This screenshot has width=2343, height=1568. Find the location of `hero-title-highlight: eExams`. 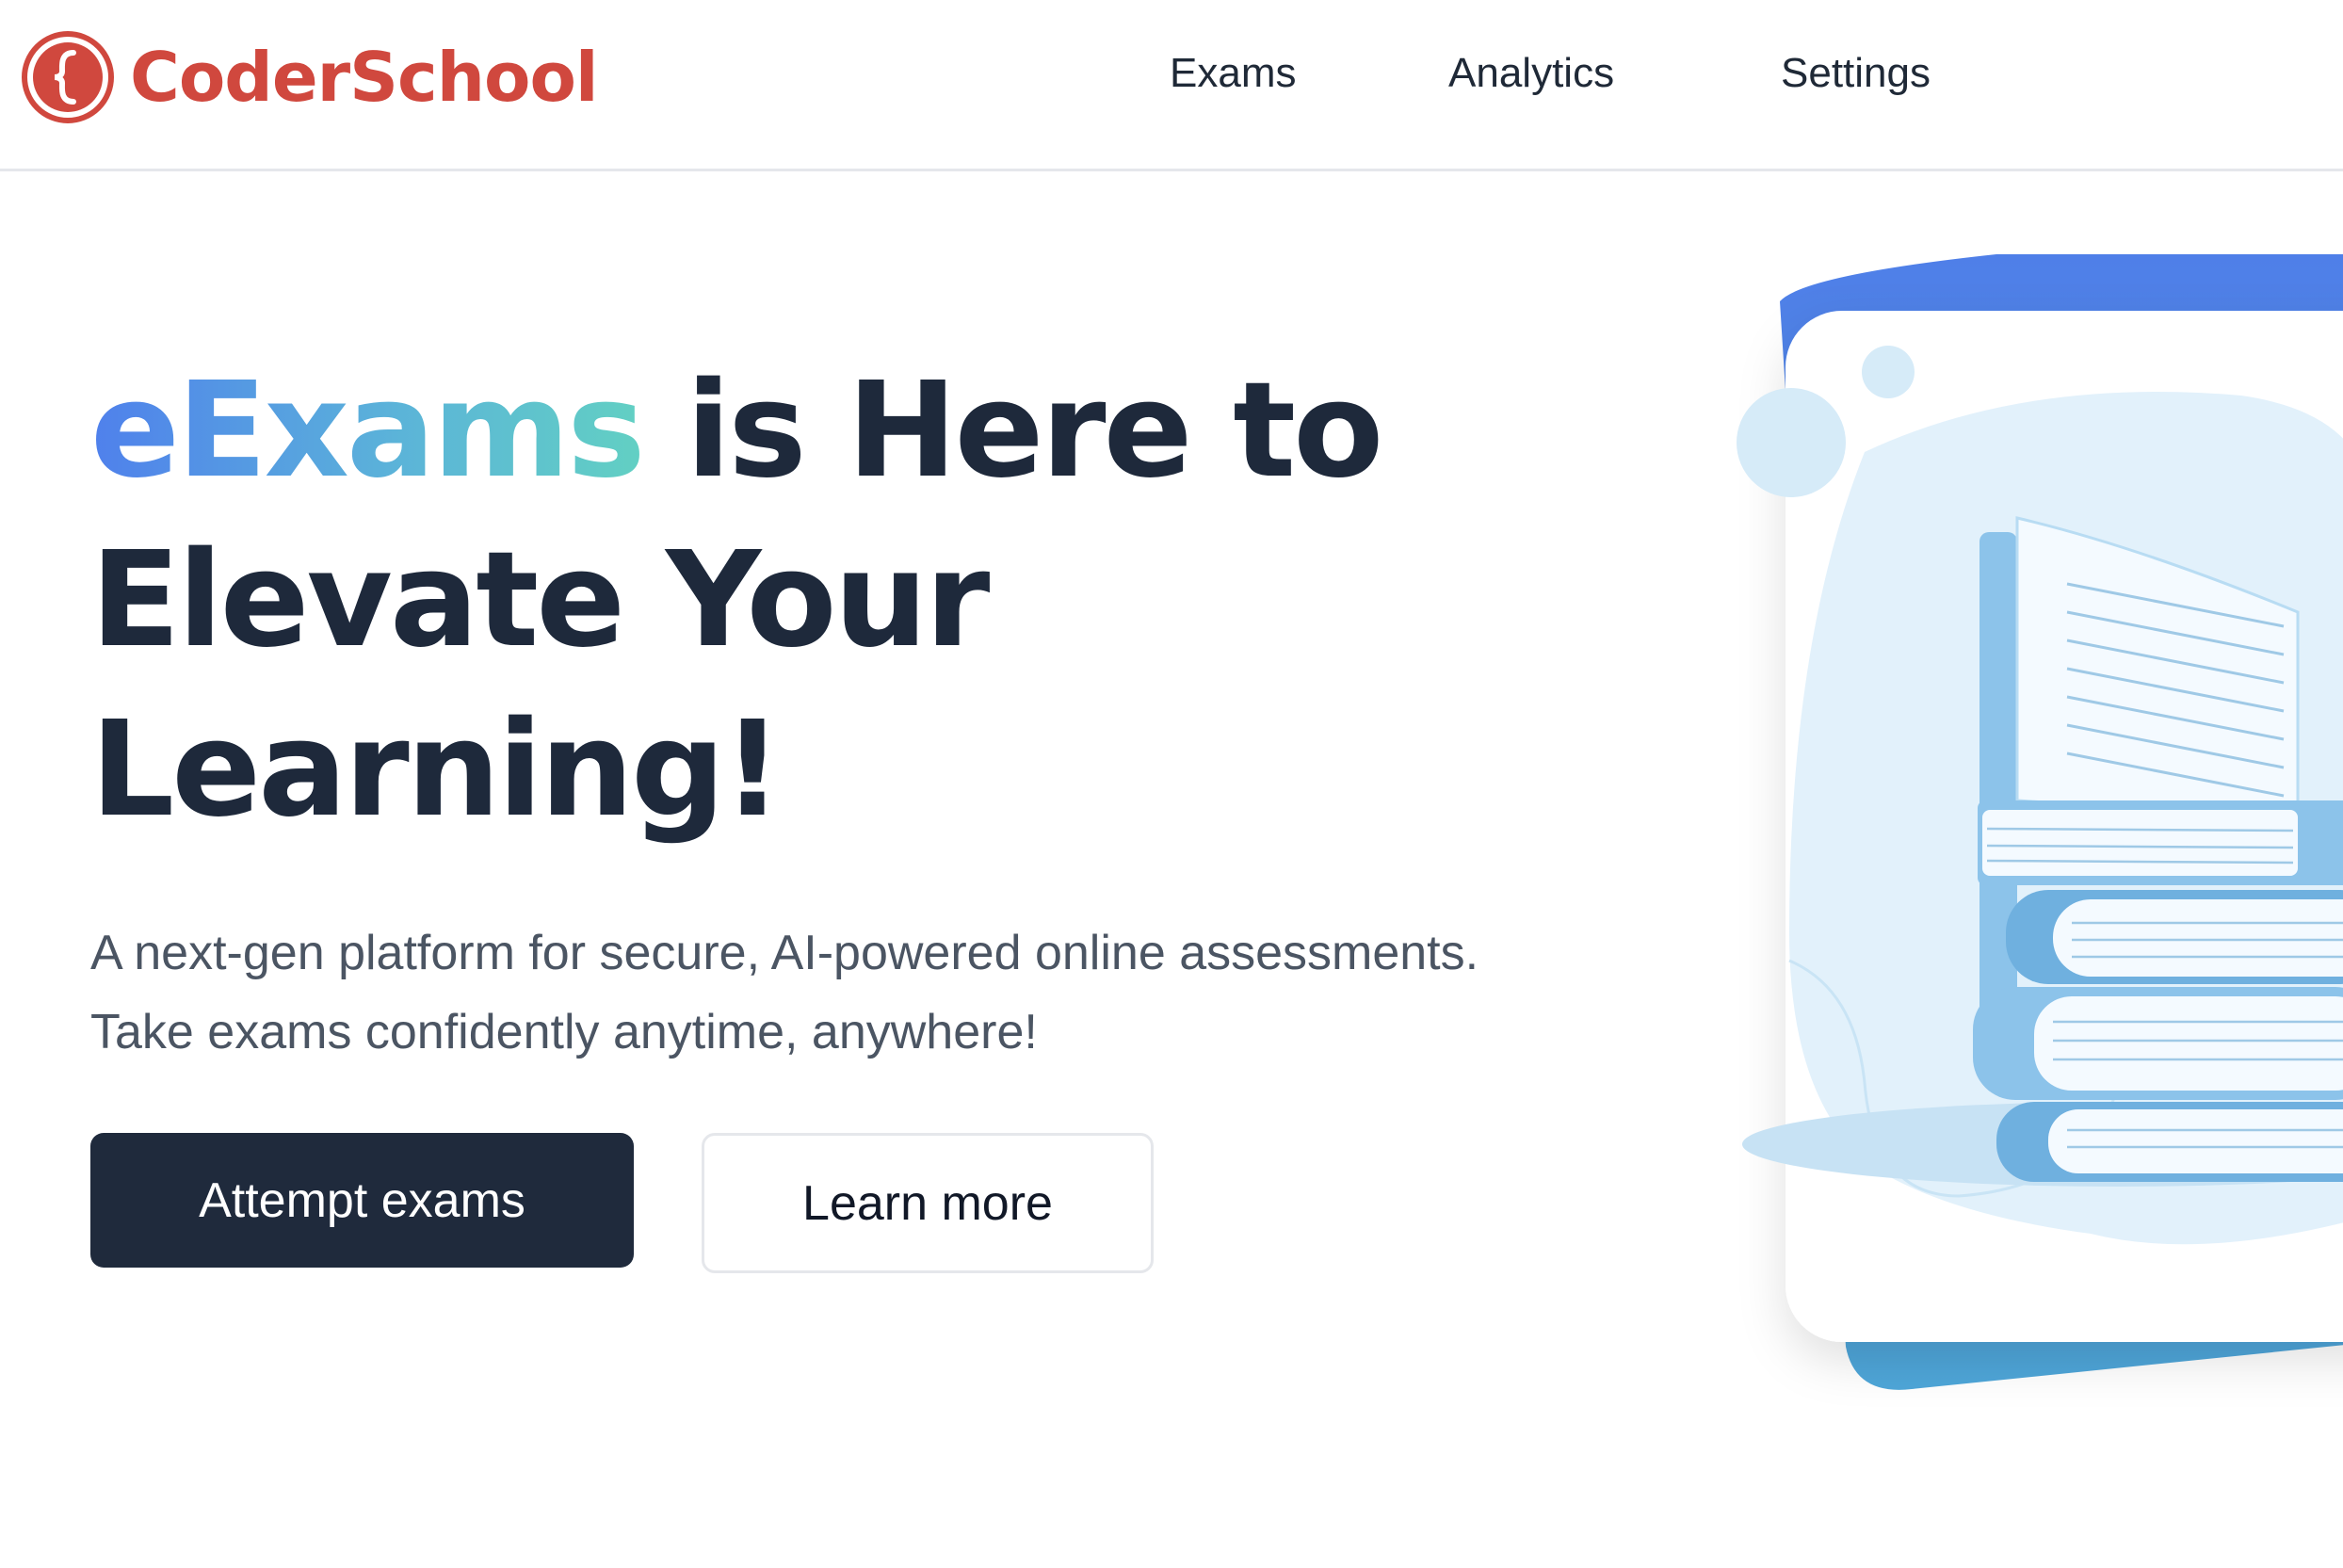

hero-title-highlight: eExams is located at coordinates (368, 431).